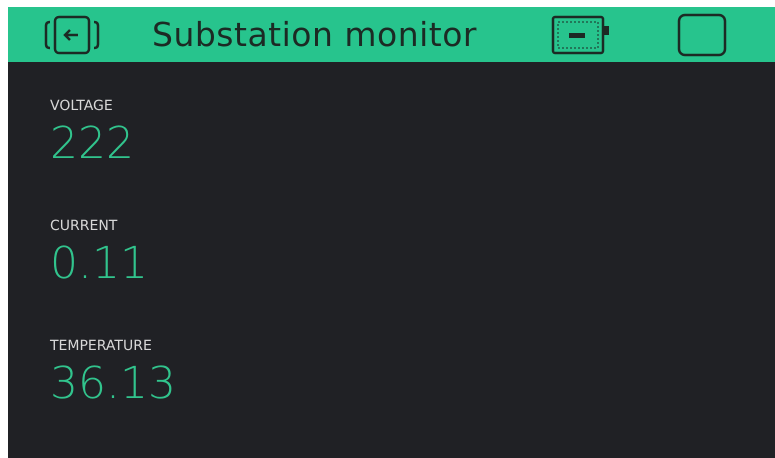  What do you see at coordinates (81, 106) in the screenshot?
I see `widget-label: VOLTAGE` at bounding box center [81, 106].